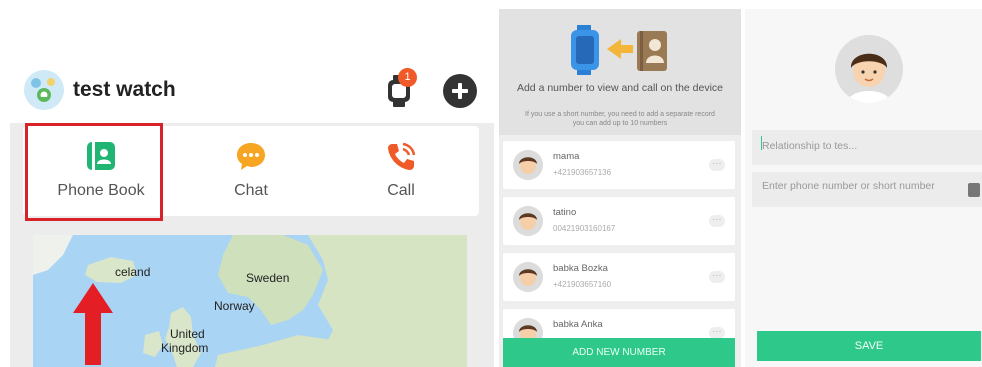 The image size is (982, 367). Describe the element at coordinates (401, 171) in the screenshot. I see `call-button: Call` at that location.